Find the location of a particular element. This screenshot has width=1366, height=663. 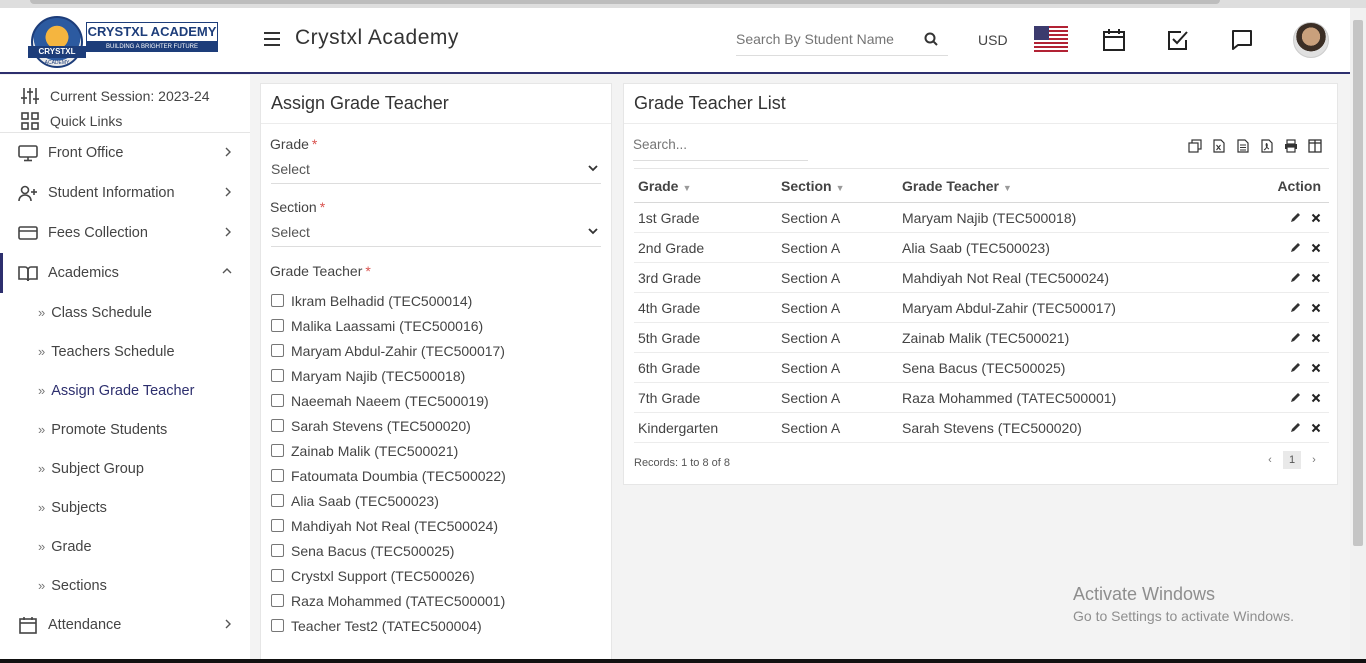

teacher-checkbox-row: Fatoumata Doumbia (TEC500022) is located at coordinates (436, 475).